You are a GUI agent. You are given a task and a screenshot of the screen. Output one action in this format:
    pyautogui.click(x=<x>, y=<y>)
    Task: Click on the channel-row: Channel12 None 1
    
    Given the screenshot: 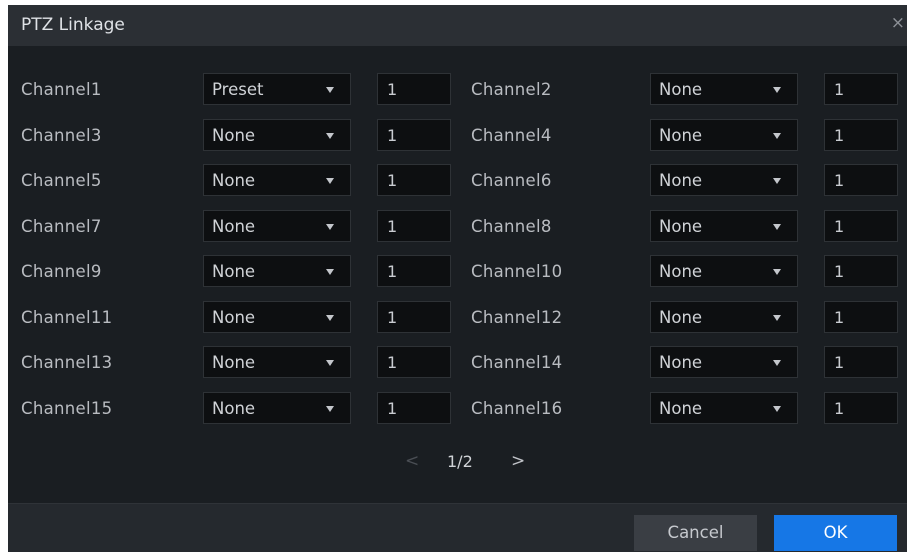 What is the action you would take?
    pyautogui.click(x=457, y=317)
    